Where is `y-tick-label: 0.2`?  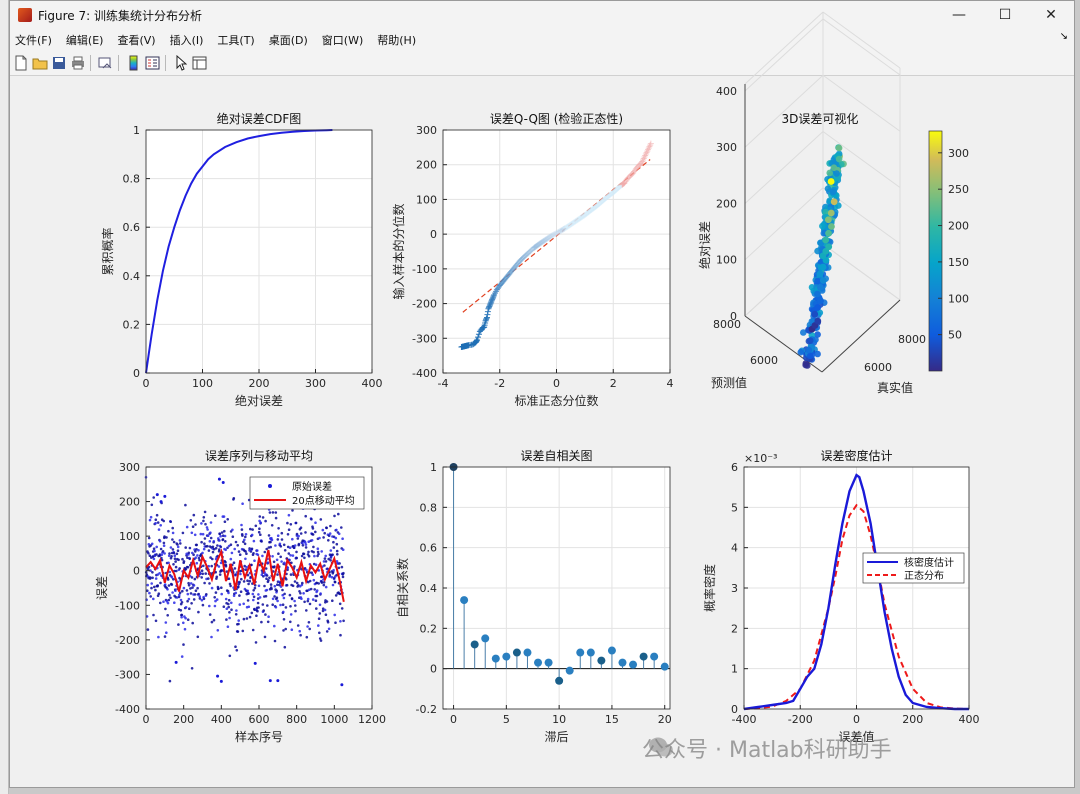 y-tick-label: 0.2 is located at coordinates (132, 324).